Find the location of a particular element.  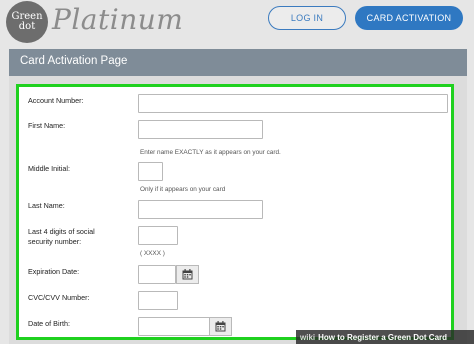

green-dot-logo: Green dot is located at coordinates (27, 22).